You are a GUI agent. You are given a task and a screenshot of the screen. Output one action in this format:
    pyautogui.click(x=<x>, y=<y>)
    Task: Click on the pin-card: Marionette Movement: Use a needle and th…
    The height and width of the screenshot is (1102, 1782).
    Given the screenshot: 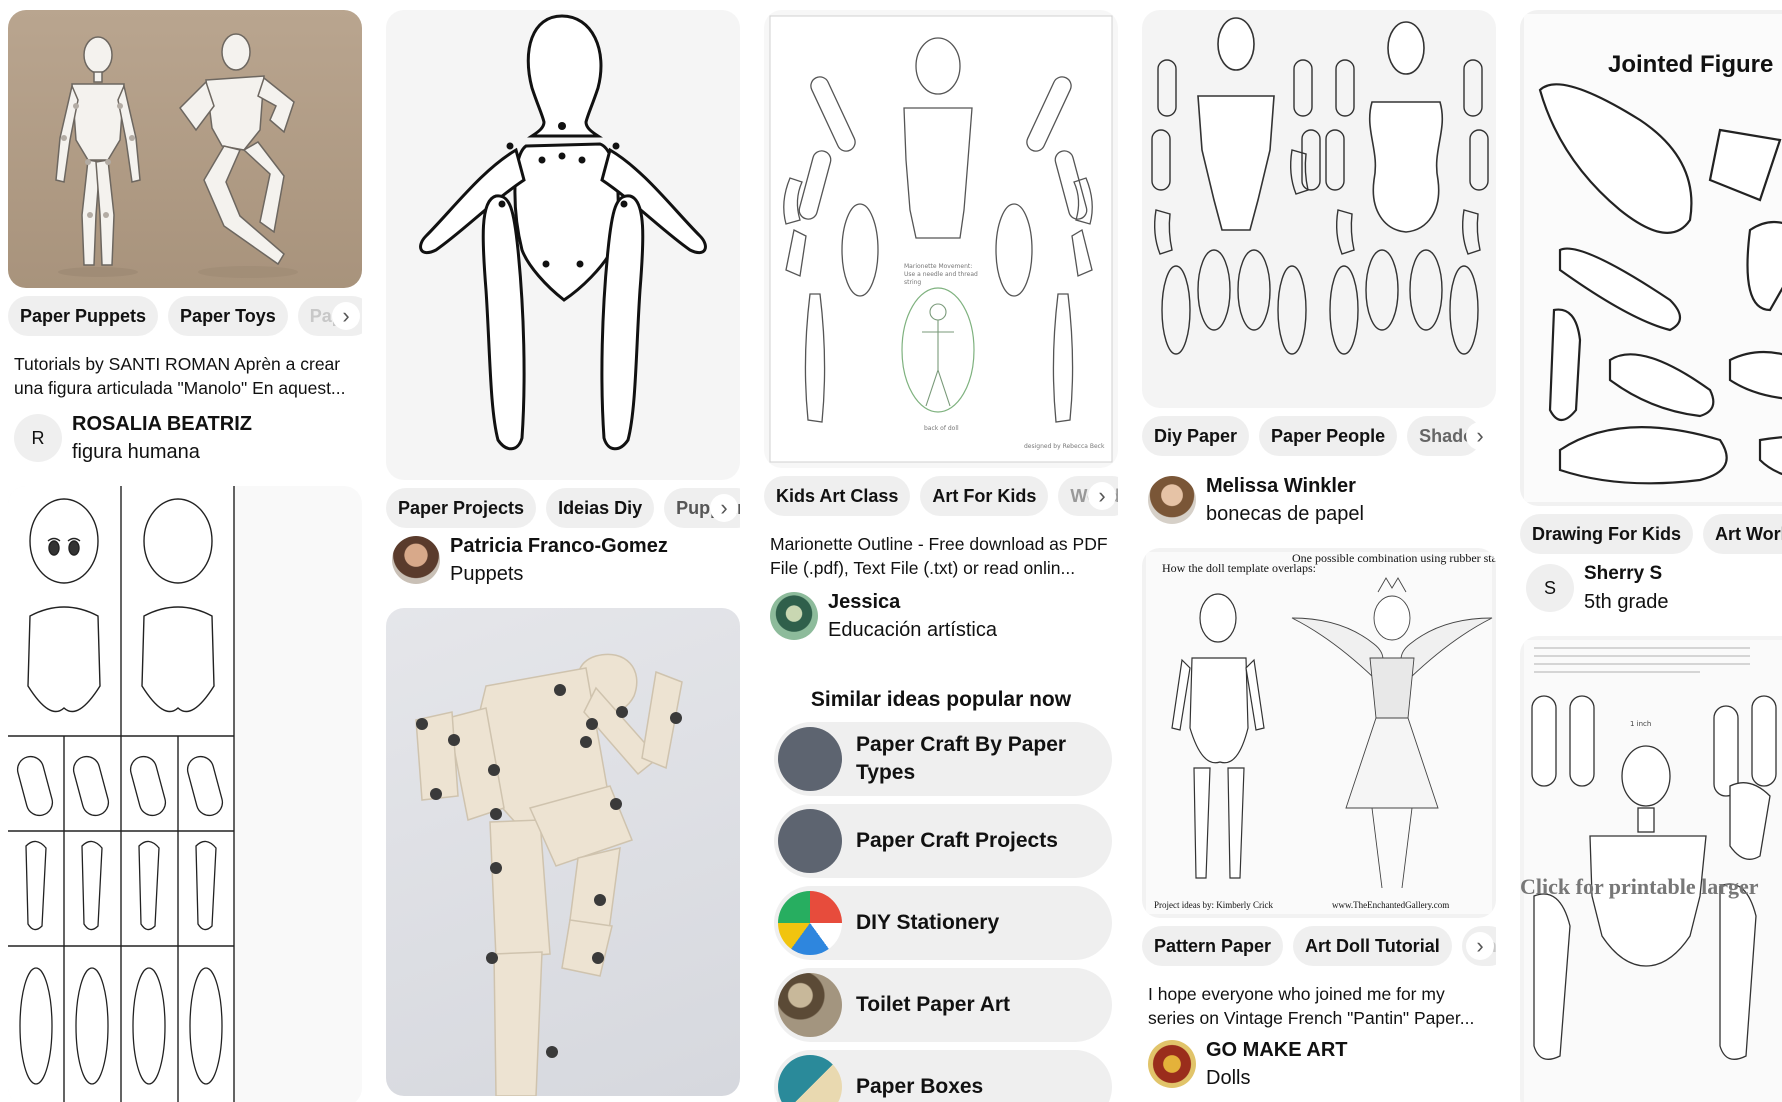 What is the action you would take?
    pyautogui.click(x=941, y=327)
    